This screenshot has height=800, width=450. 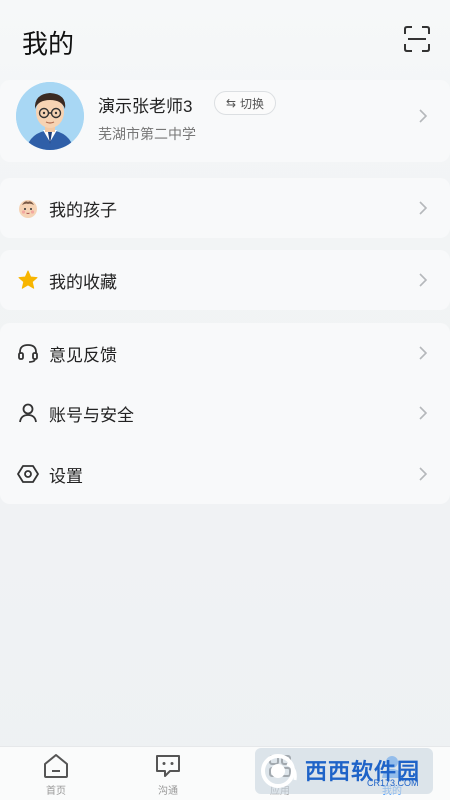 What do you see at coordinates (279, 771) in the screenshot?
I see `watermark-logo-icon` at bounding box center [279, 771].